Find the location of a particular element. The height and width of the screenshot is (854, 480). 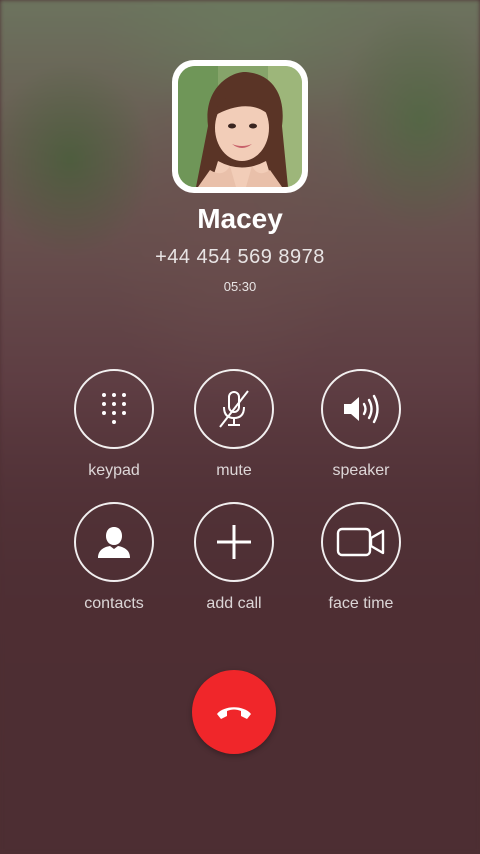

caller-avatar is located at coordinates (240, 126).